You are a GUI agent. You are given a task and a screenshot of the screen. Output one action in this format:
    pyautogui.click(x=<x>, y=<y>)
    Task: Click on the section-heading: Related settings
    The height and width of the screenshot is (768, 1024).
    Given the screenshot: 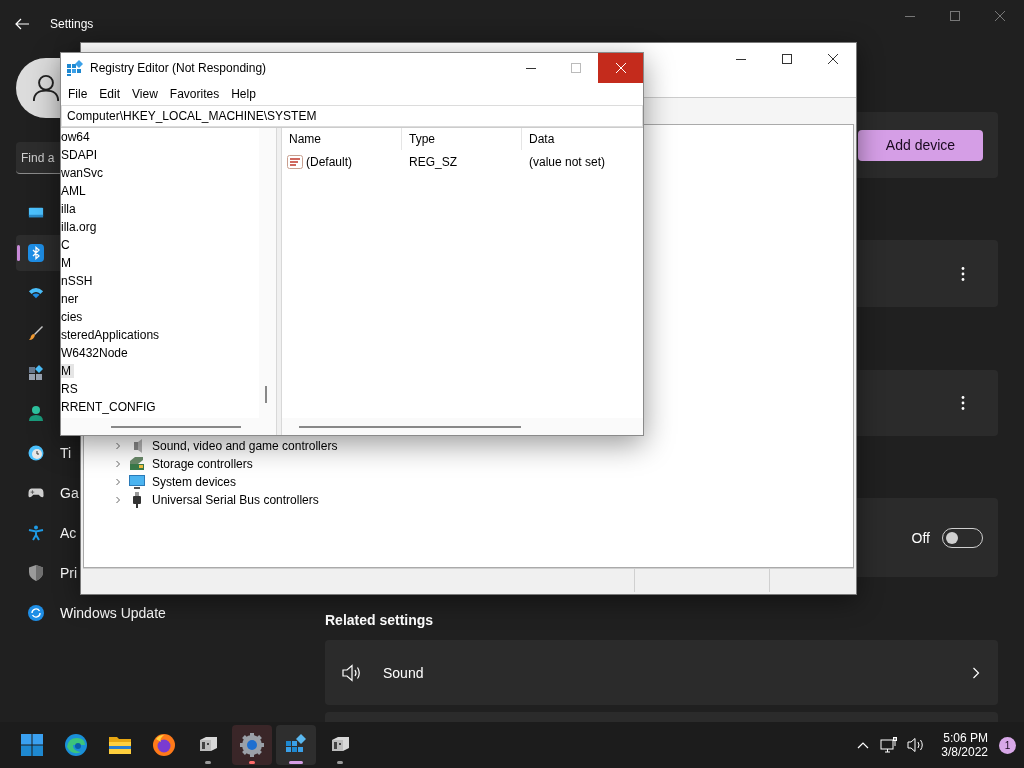 What is the action you would take?
    pyautogui.click(x=379, y=620)
    